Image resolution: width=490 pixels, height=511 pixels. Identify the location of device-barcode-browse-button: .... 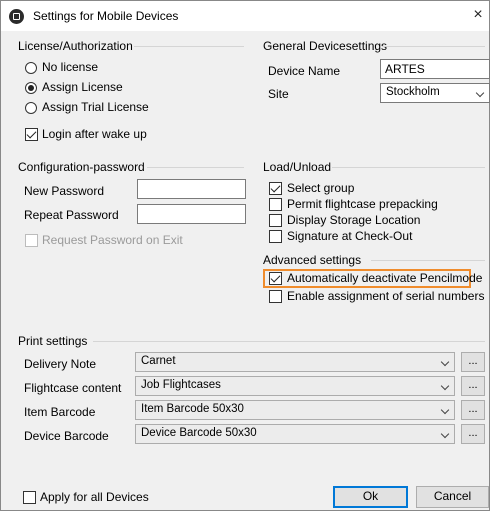
(473, 434).